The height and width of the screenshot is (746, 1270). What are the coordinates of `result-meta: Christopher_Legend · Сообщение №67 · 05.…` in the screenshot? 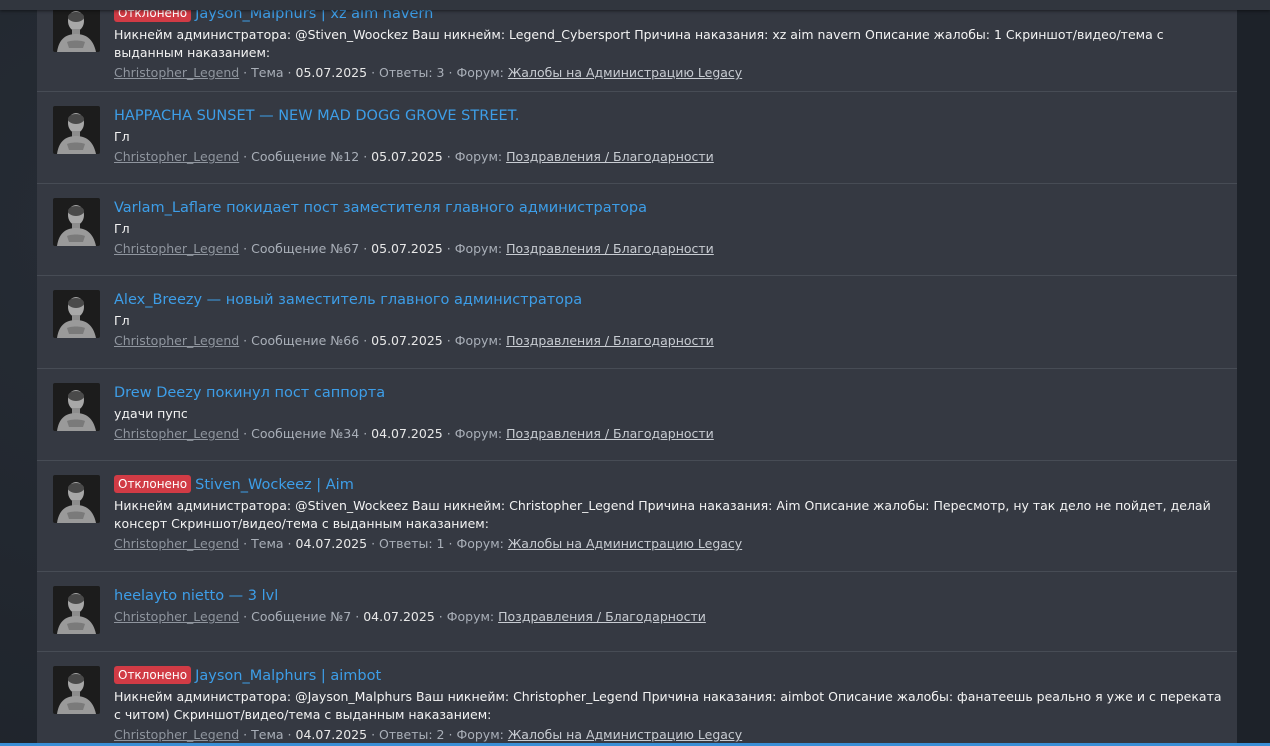 It's located at (414, 248).